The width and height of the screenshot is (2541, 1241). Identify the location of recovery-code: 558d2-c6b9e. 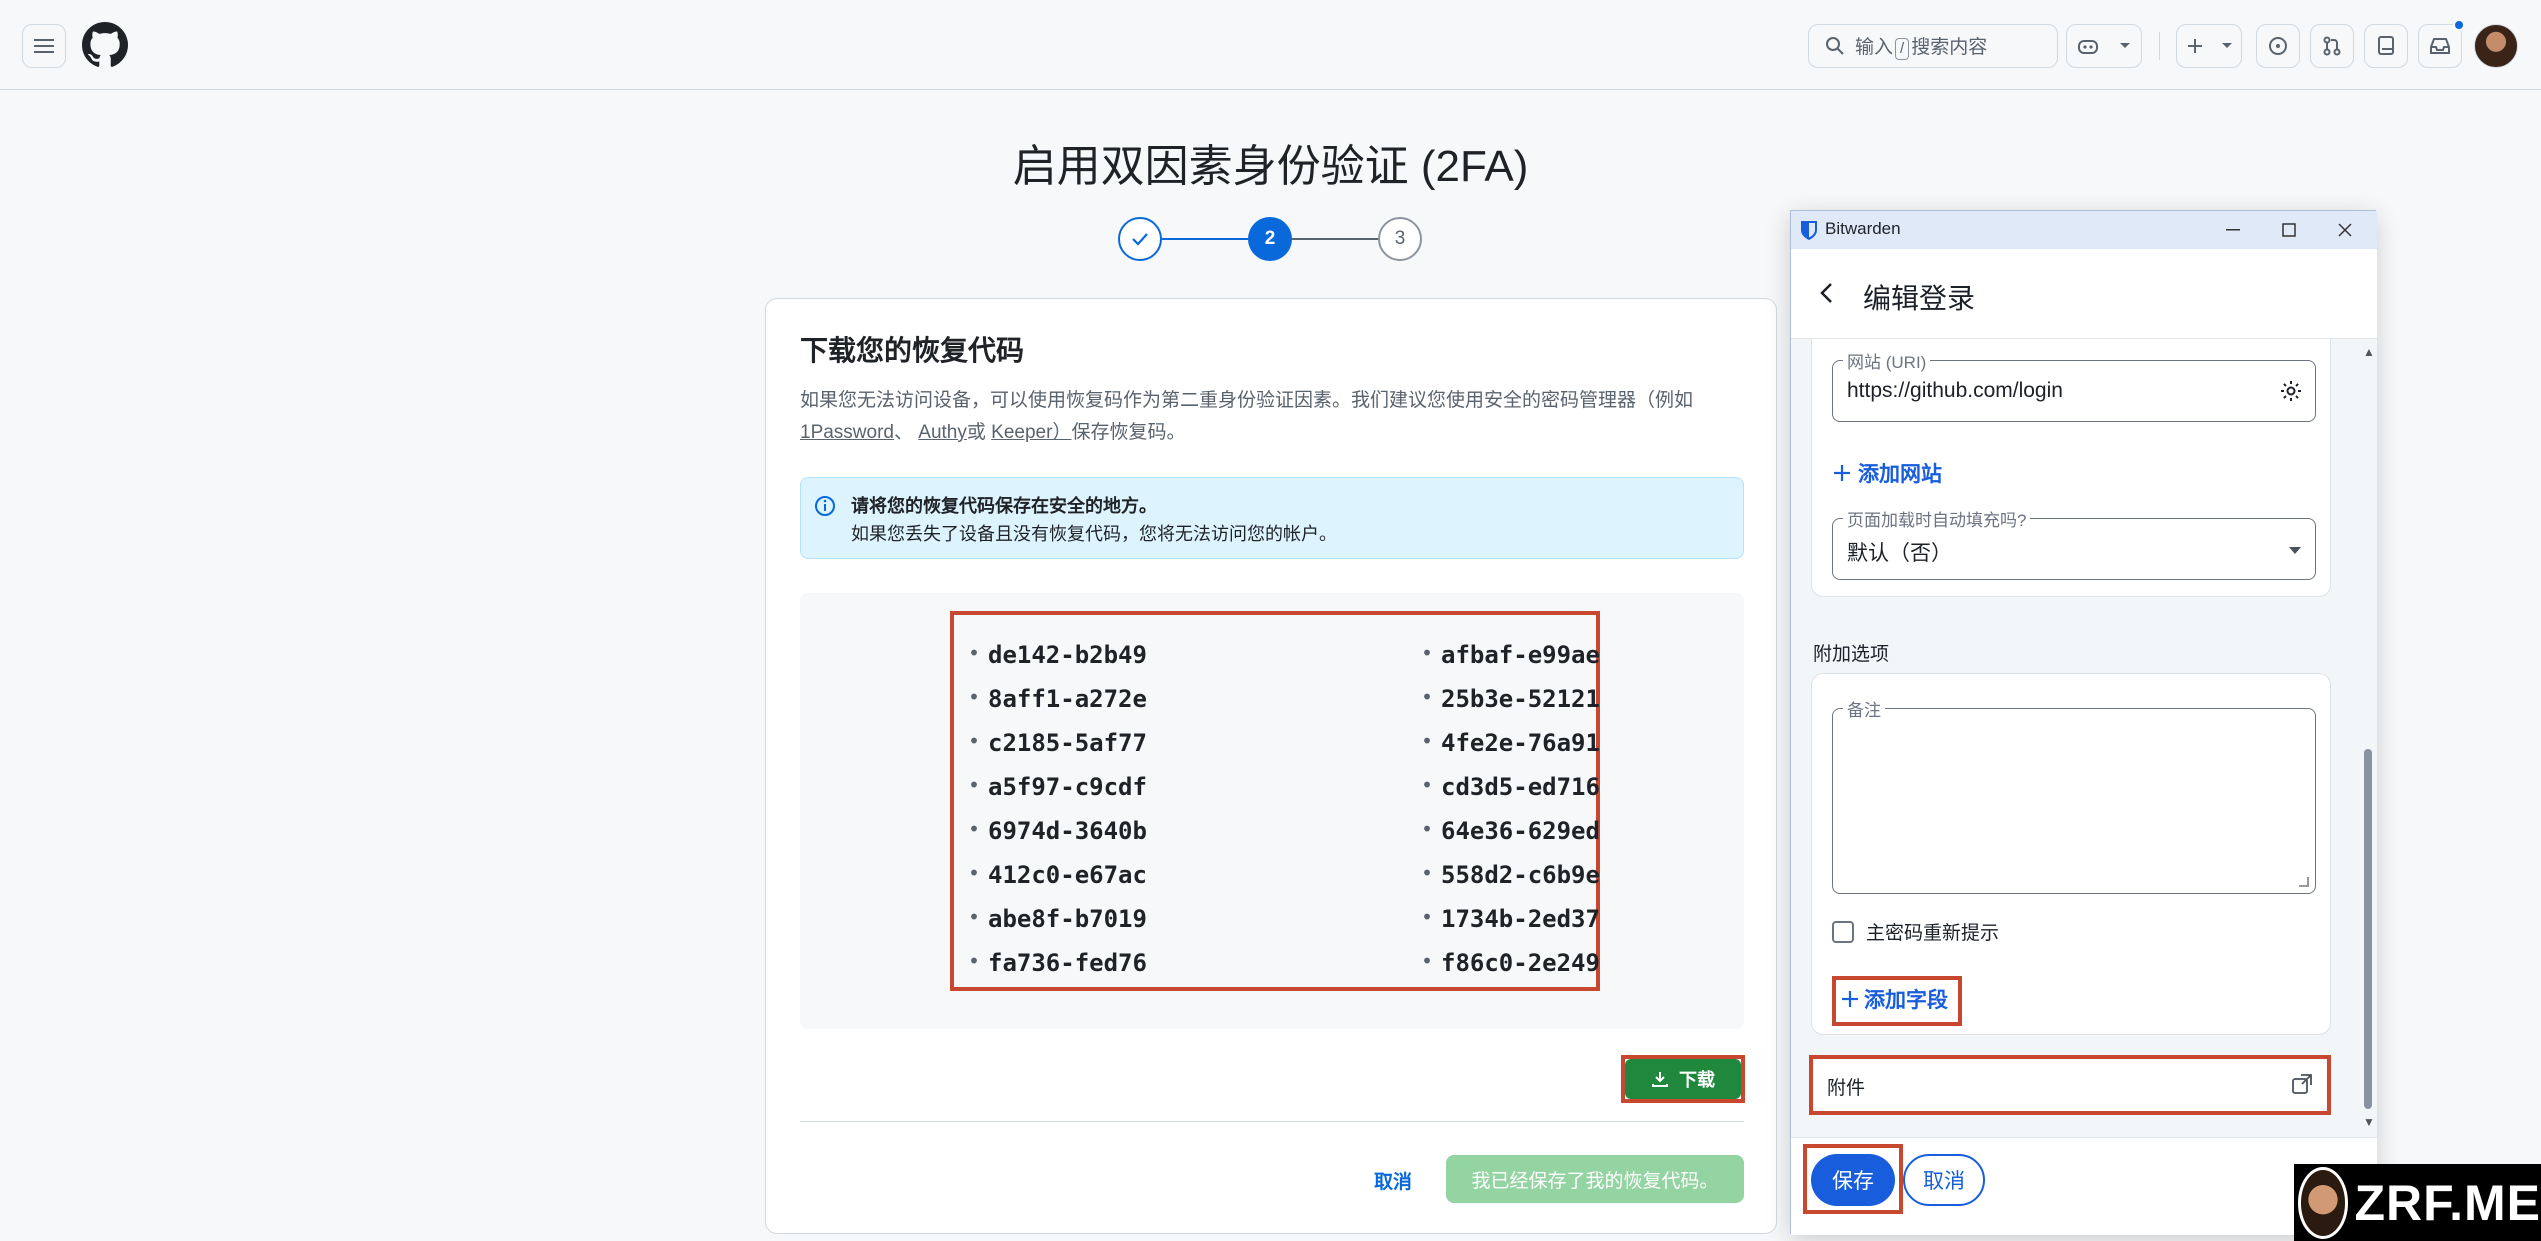
(1510, 875).